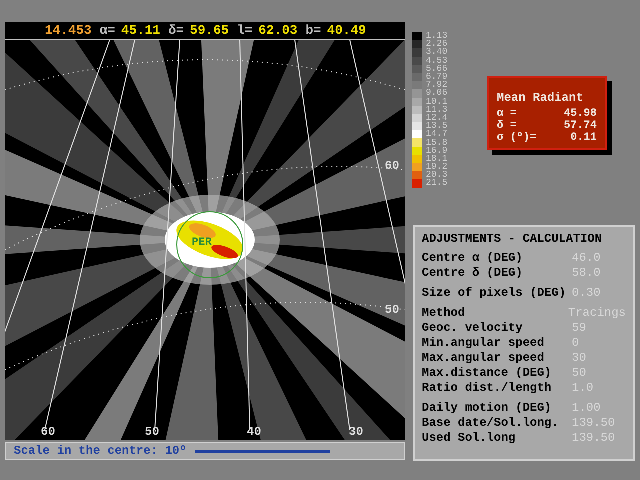 The height and width of the screenshot is (480, 640). I want to click on legend-value: 20.3, so click(437, 175).